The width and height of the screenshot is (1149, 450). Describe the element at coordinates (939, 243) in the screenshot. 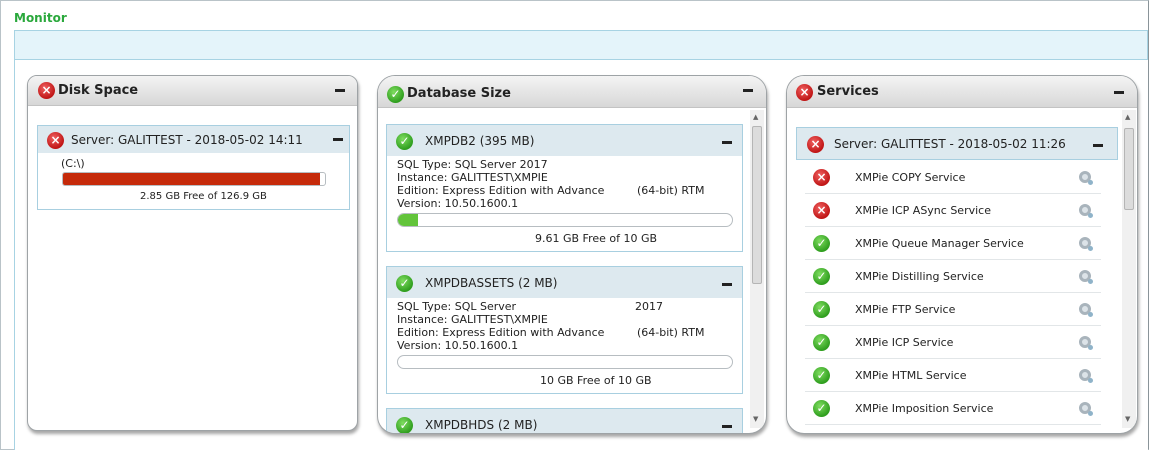

I see `service-name: XMPie Queue Manager Service` at that location.